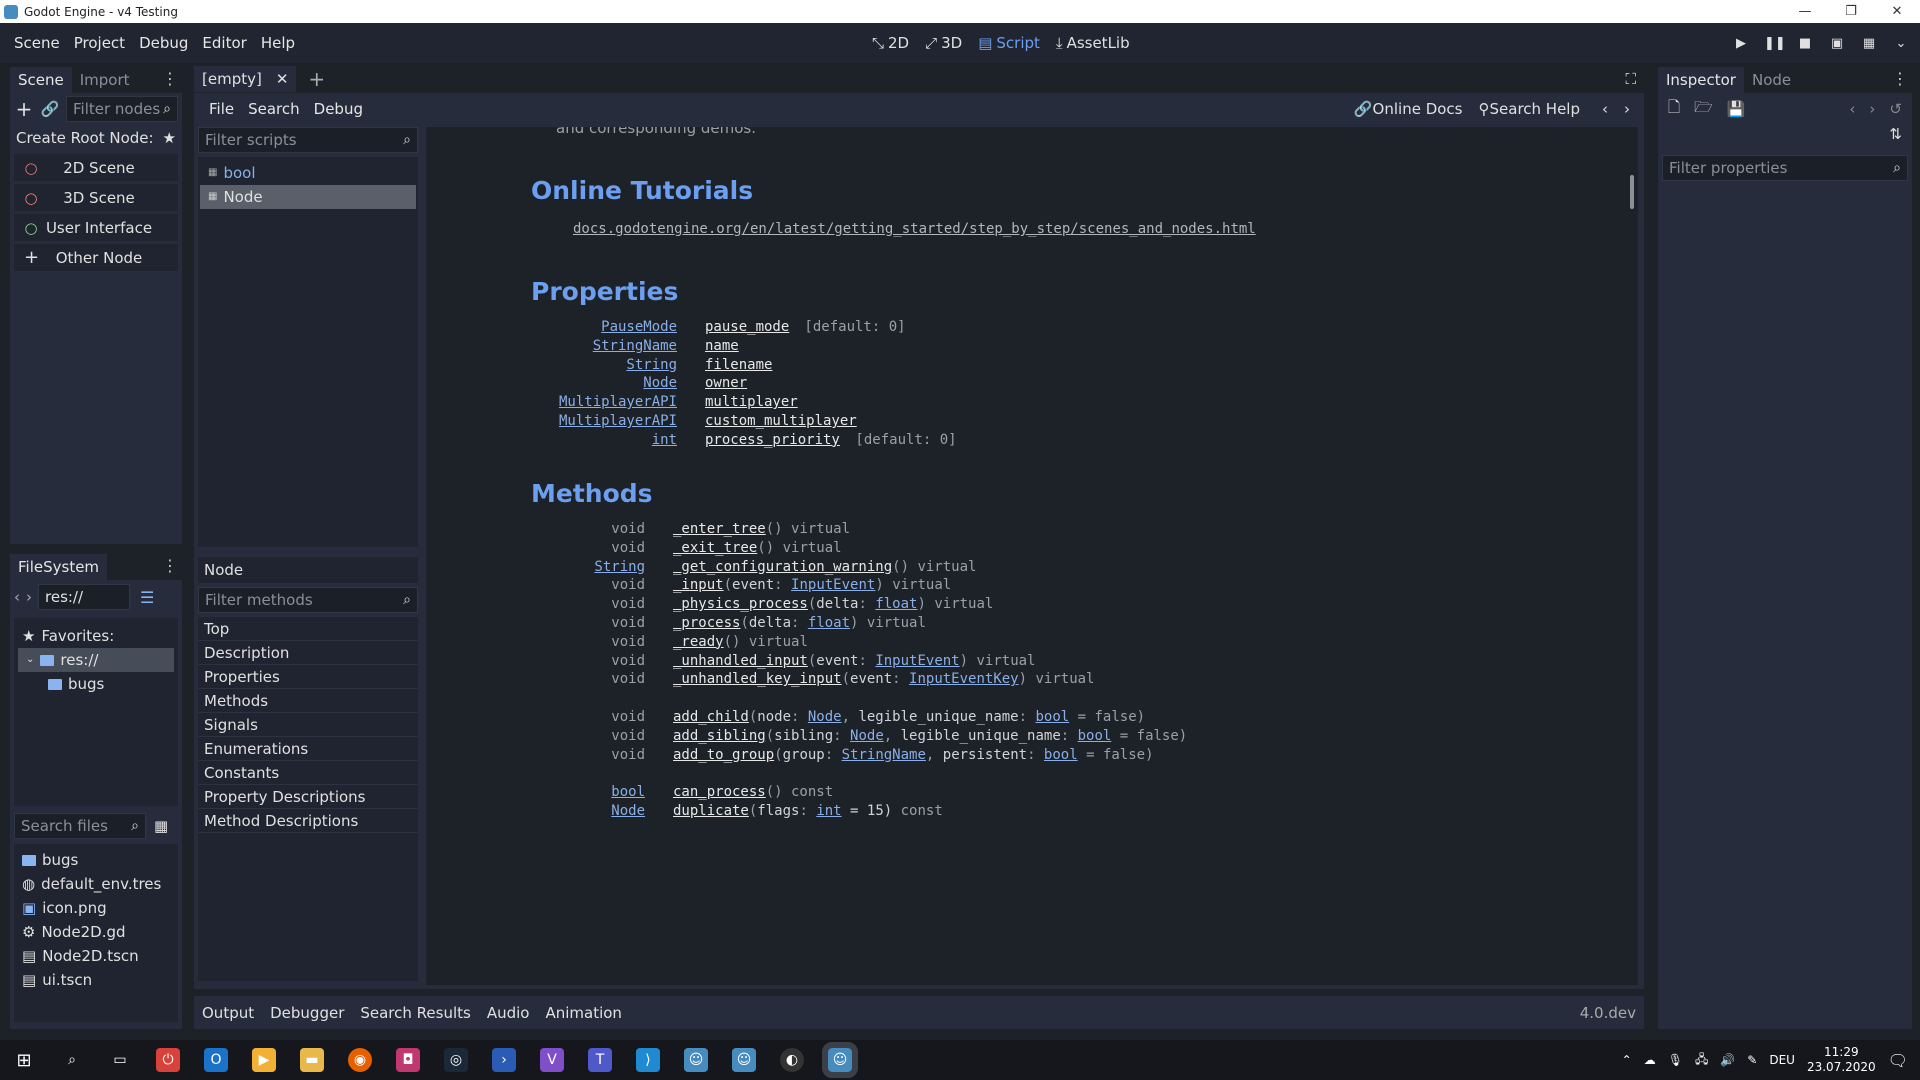 The width and height of the screenshot is (1920, 1080). I want to click on method-name: _process, so click(706, 623).